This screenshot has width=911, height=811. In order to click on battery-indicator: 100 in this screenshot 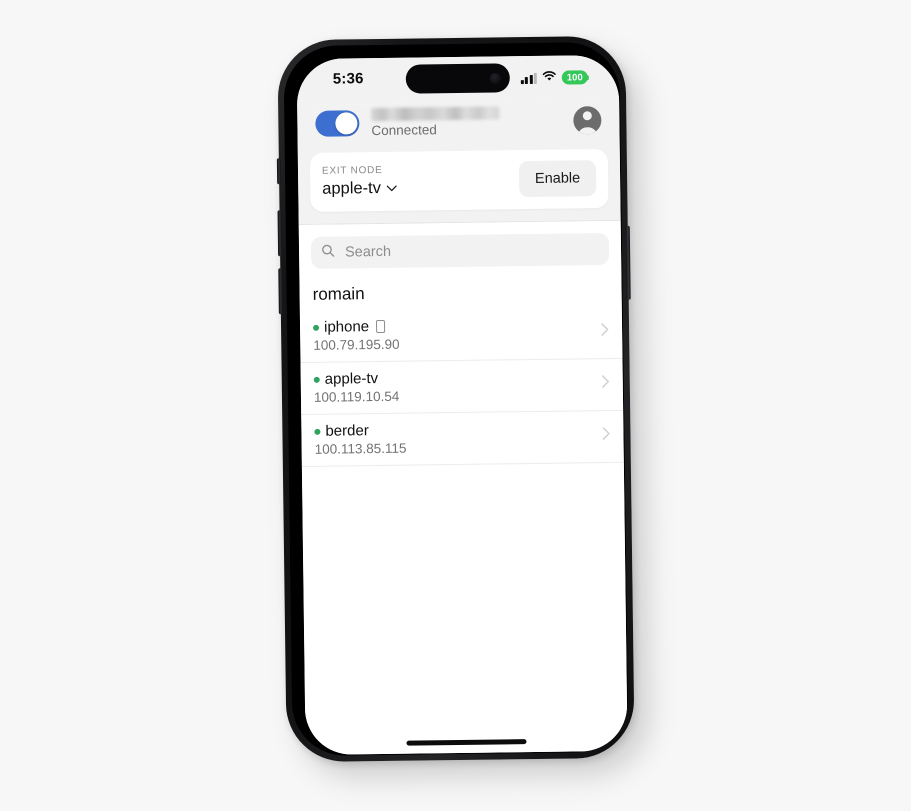, I will do `click(574, 77)`.